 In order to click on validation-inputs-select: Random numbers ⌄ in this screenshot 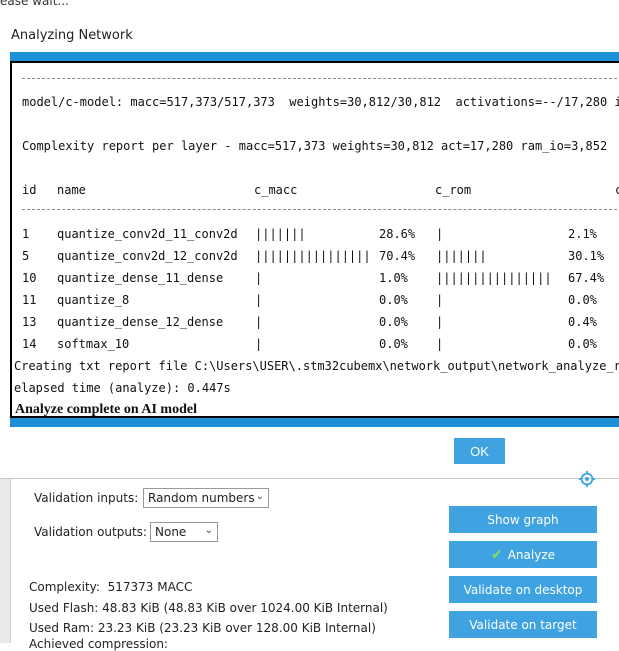, I will do `click(206, 498)`.